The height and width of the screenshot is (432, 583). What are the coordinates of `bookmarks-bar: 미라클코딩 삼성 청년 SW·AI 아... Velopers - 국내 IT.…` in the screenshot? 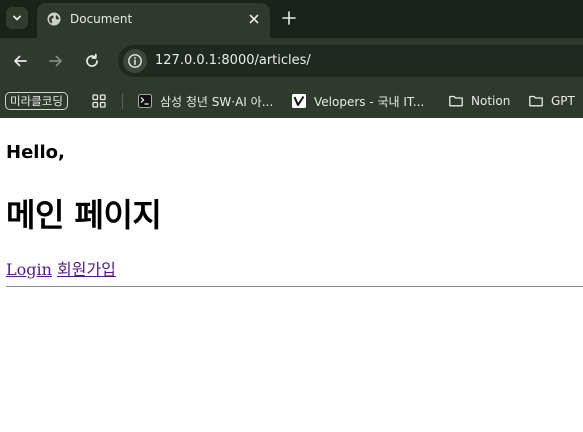 It's located at (291, 101).